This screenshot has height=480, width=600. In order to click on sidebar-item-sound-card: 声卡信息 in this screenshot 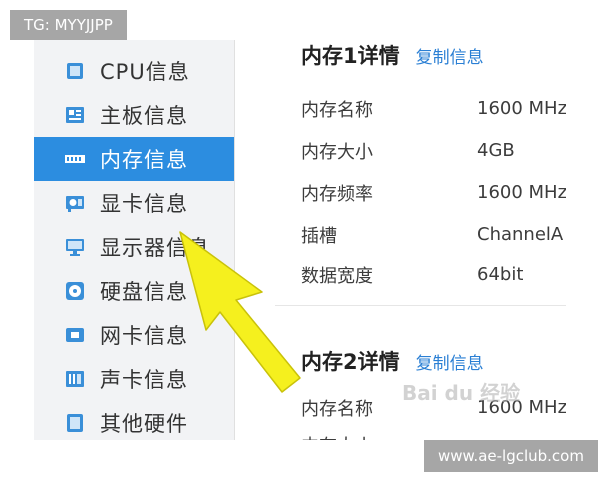, I will do `click(134, 379)`.